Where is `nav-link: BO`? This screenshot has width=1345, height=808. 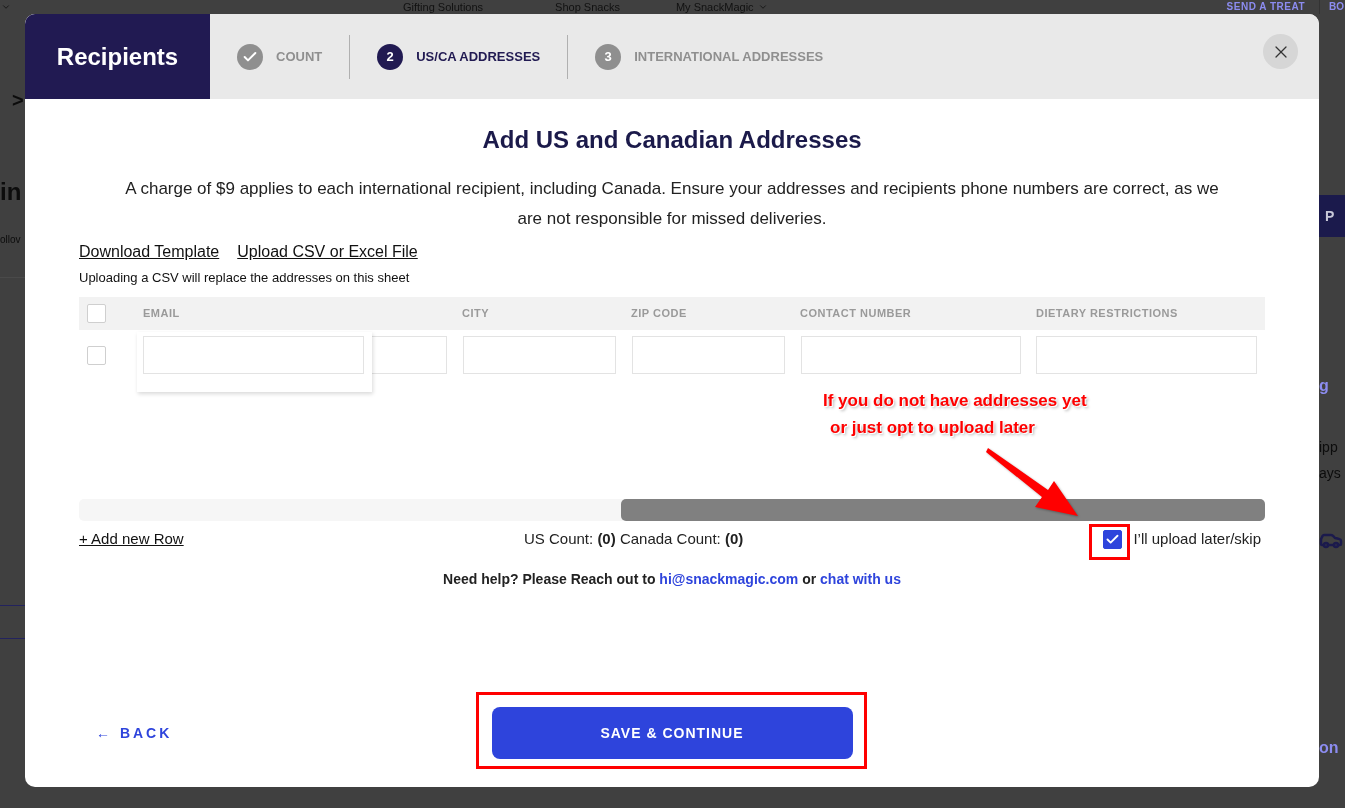 nav-link: BO is located at coordinates (1337, 7).